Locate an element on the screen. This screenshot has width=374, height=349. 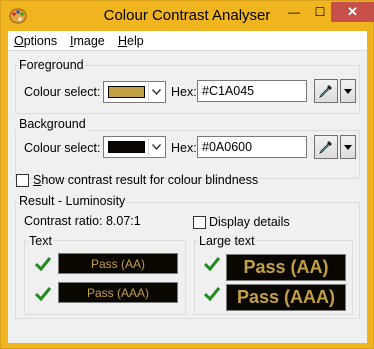
foreground-group-label: Foreground is located at coordinates (51, 65).